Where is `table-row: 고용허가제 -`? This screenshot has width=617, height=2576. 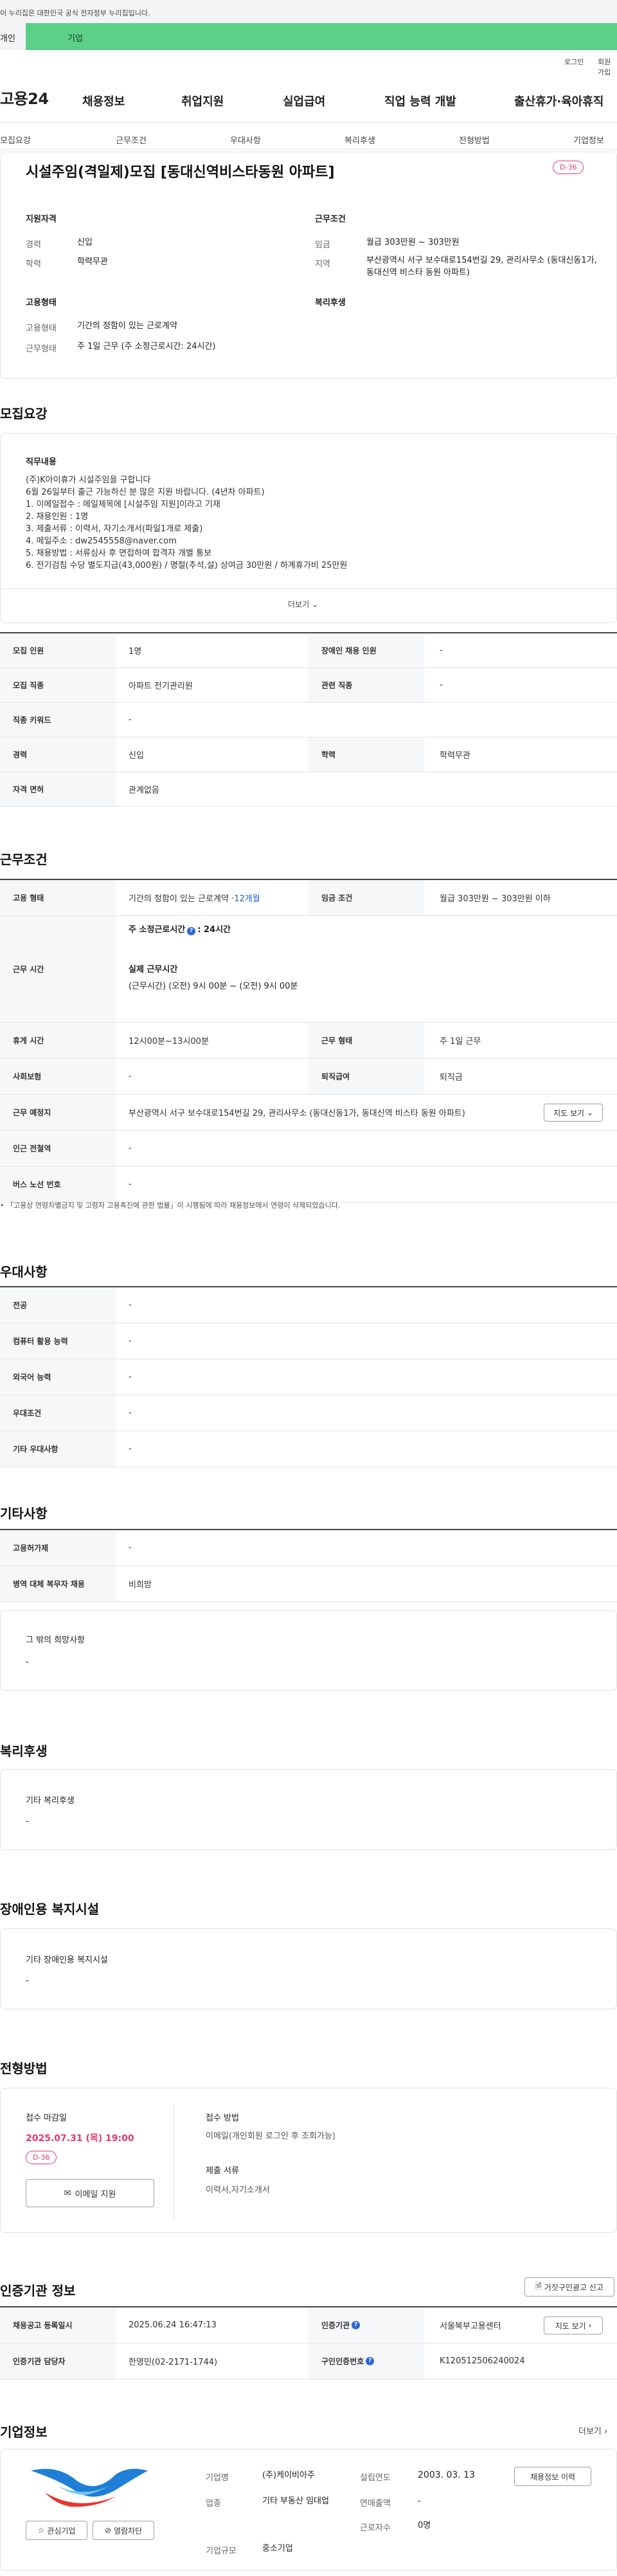 table-row: 고용허가제 - is located at coordinates (308, 1548).